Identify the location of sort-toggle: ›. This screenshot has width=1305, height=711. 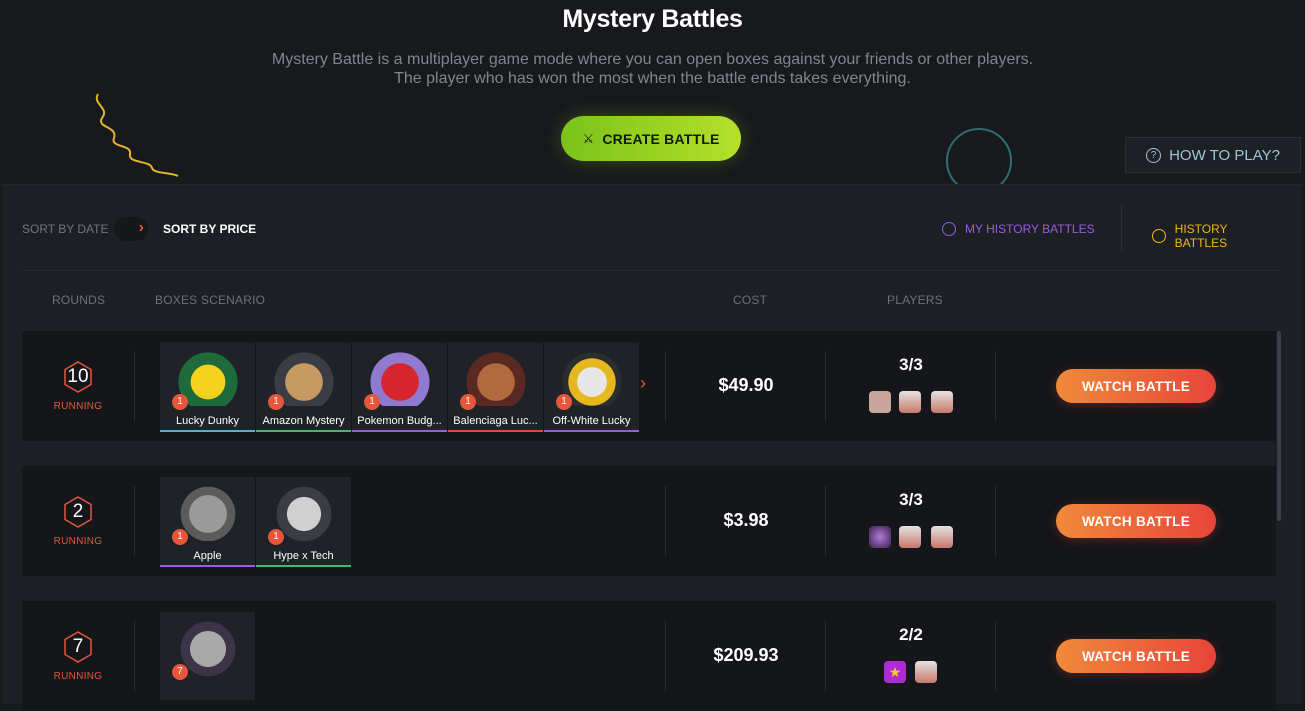
(131, 229).